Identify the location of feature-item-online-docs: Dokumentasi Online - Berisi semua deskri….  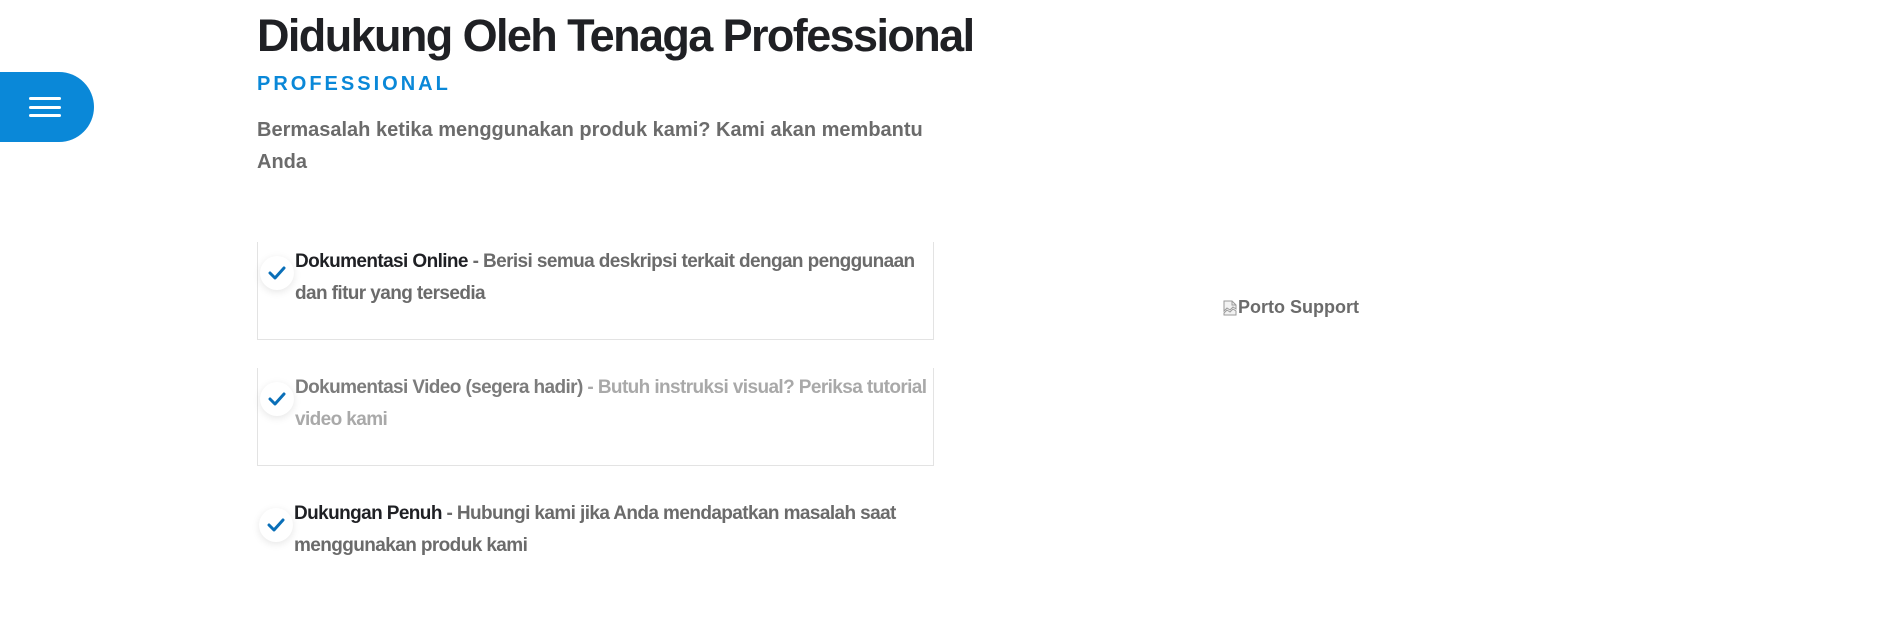
(595, 291).